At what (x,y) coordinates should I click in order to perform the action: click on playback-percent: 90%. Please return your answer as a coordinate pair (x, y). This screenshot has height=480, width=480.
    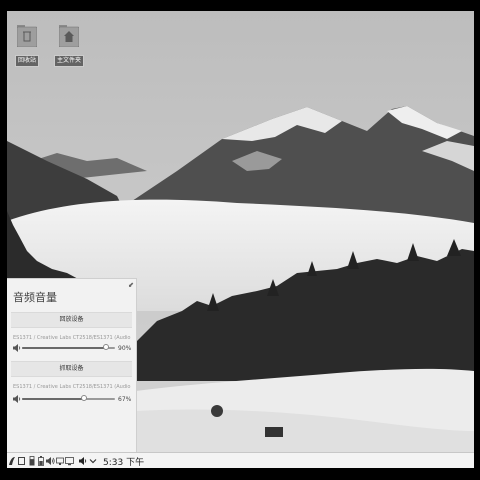
    Looking at the image, I should click on (125, 348).